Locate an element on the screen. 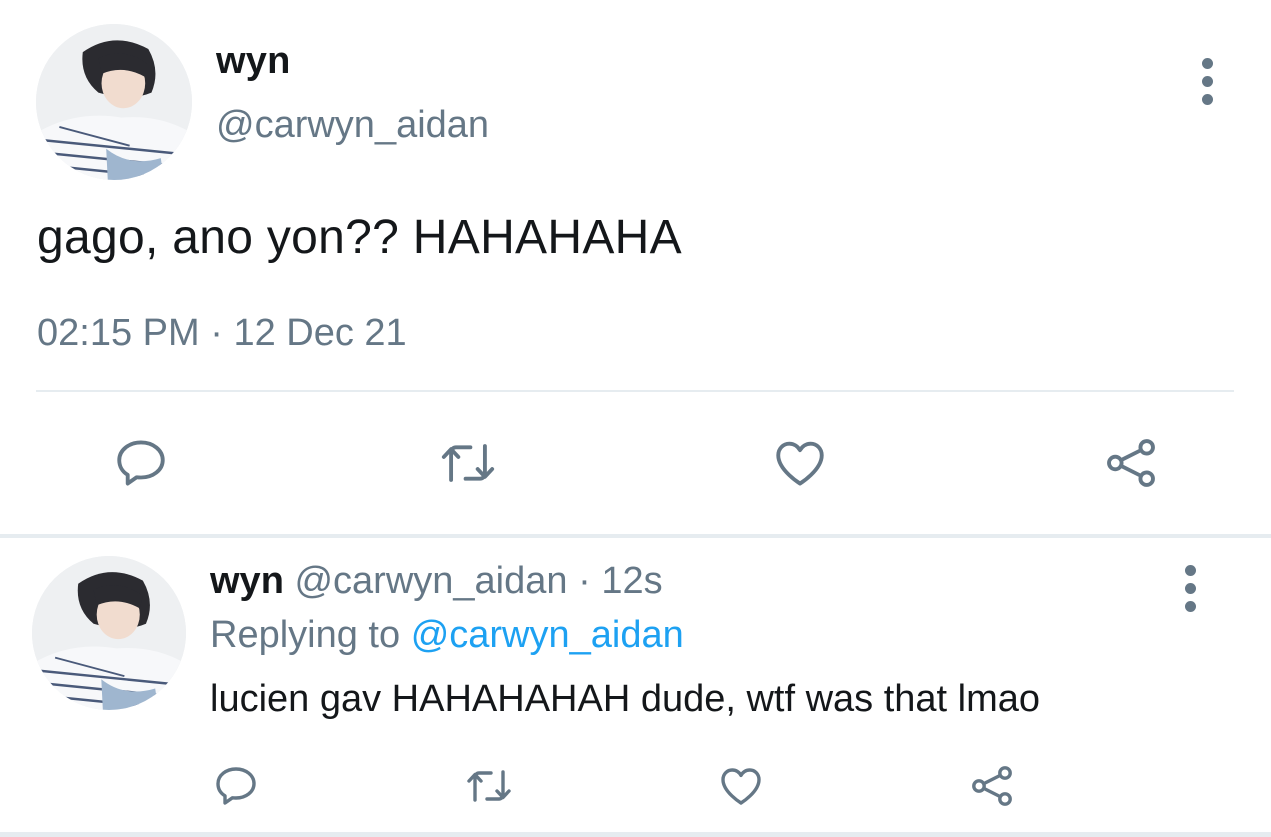  tweet-age: 12s is located at coordinates (631, 581).